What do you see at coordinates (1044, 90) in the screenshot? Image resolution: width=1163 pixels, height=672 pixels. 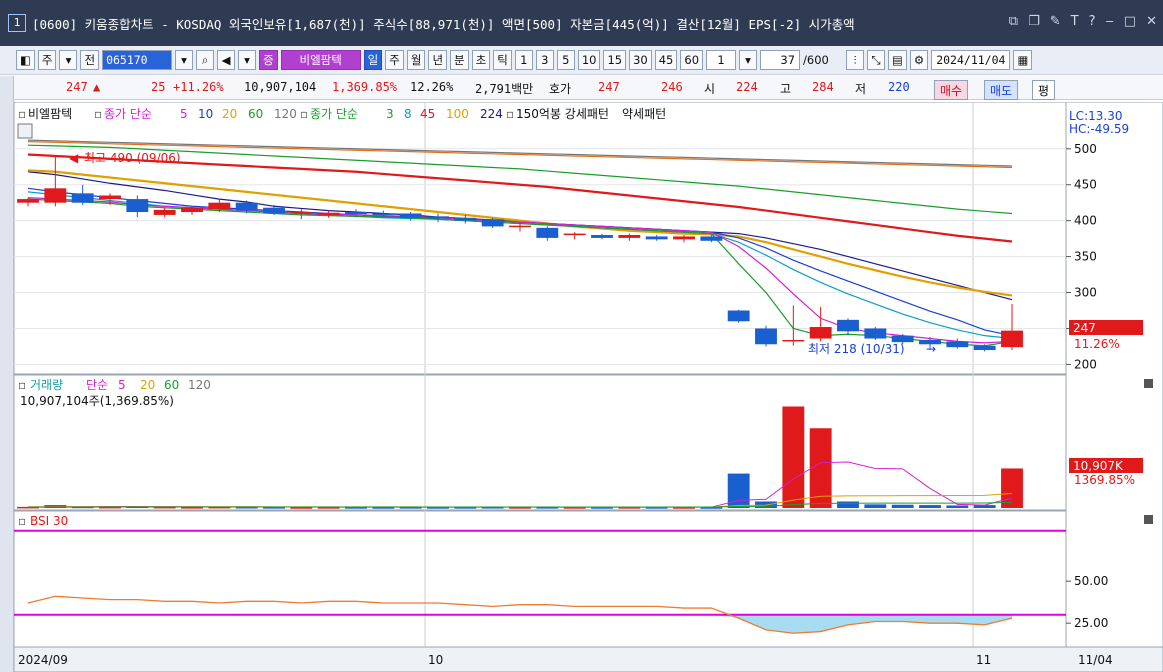 I see `avg-button: 평` at bounding box center [1044, 90].